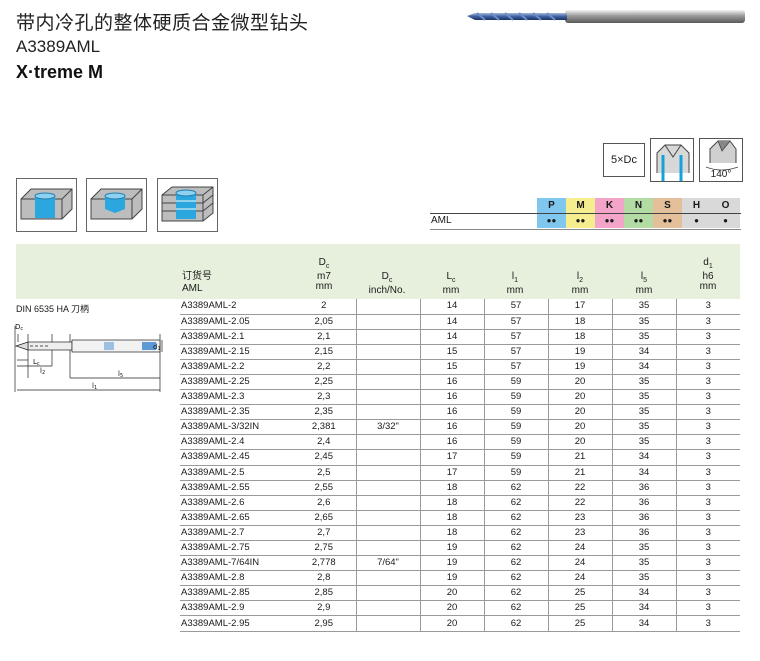  I want to click on cell-order-no: A3389AML-2.3, so click(236, 397).